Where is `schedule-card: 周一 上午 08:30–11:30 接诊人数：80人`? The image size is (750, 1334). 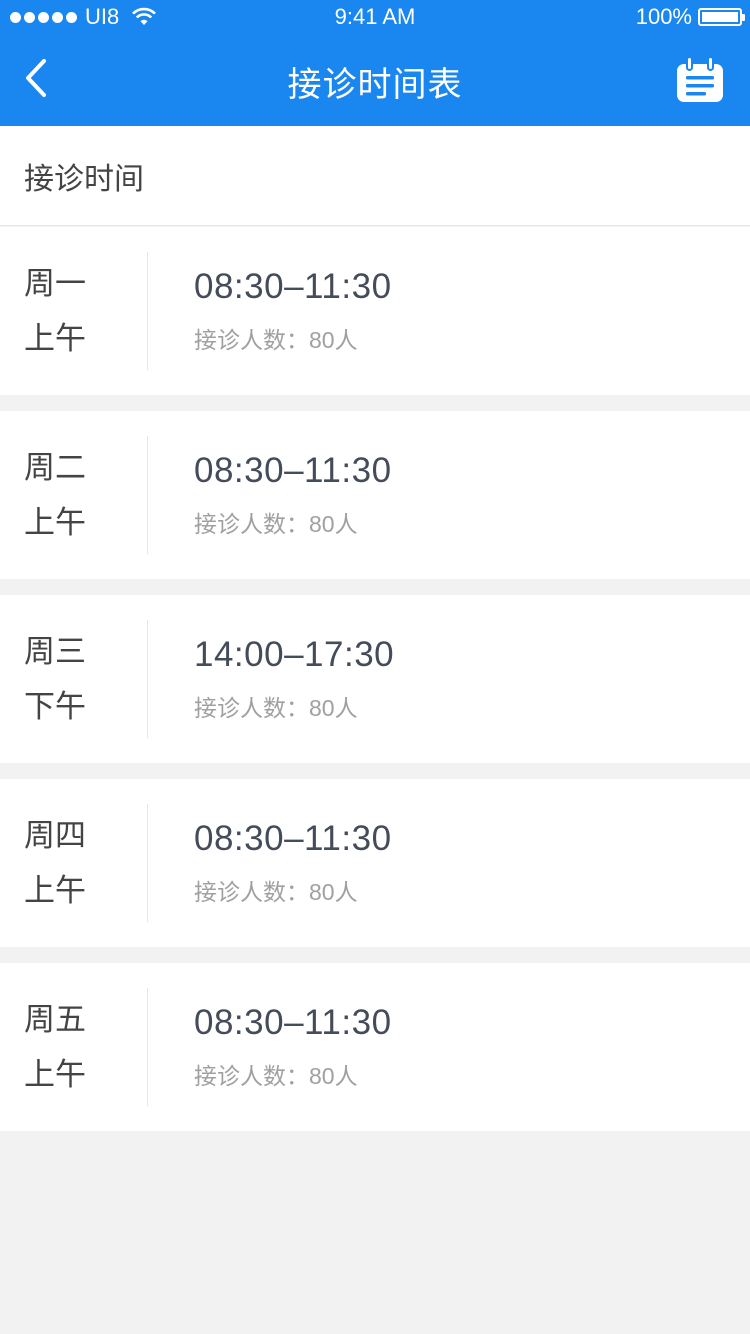 schedule-card: 周一 上午 08:30–11:30 接诊人数：80人 is located at coordinates (375, 311).